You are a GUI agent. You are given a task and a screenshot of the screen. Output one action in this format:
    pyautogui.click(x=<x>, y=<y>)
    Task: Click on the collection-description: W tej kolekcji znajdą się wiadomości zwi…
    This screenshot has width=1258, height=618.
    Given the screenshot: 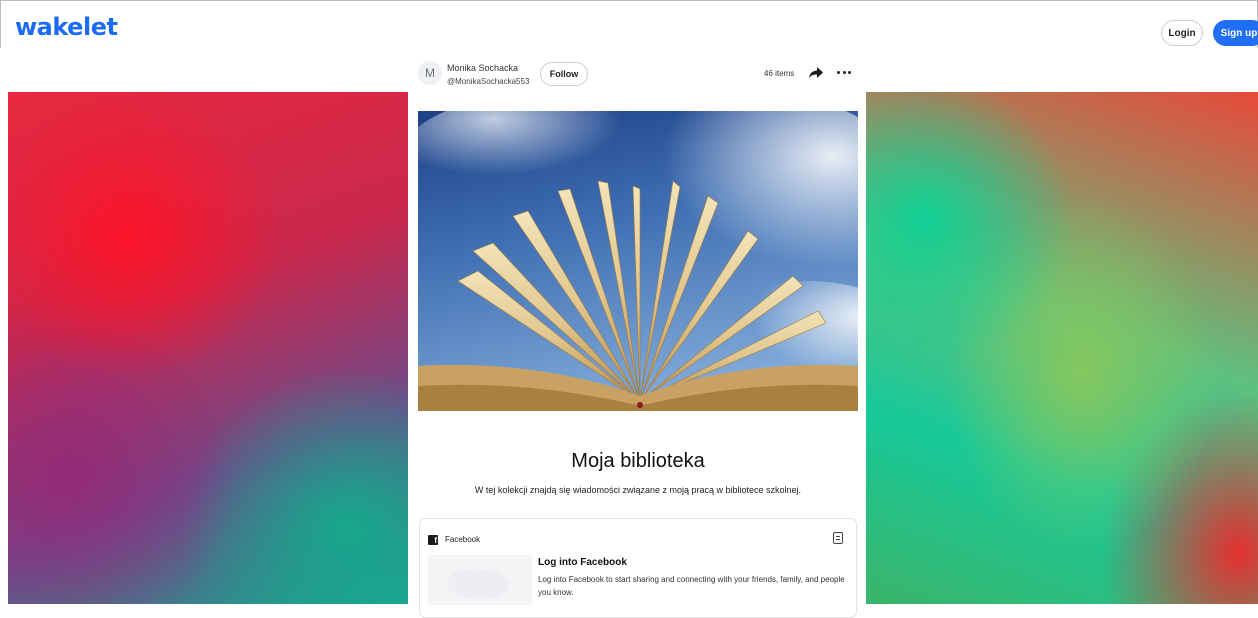 What is the action you would take?
    pyautogui.click(x=638, y=490)
    